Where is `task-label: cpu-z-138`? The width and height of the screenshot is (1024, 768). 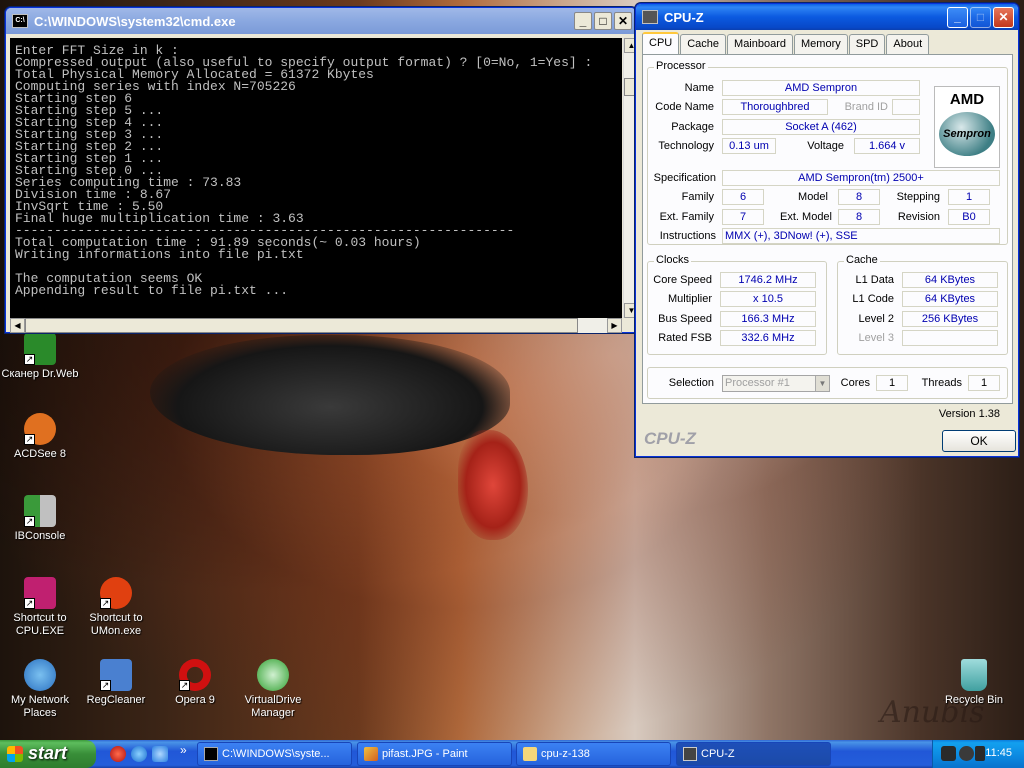
task-label: cpu-z-138 is located at coordinates (565, 754).